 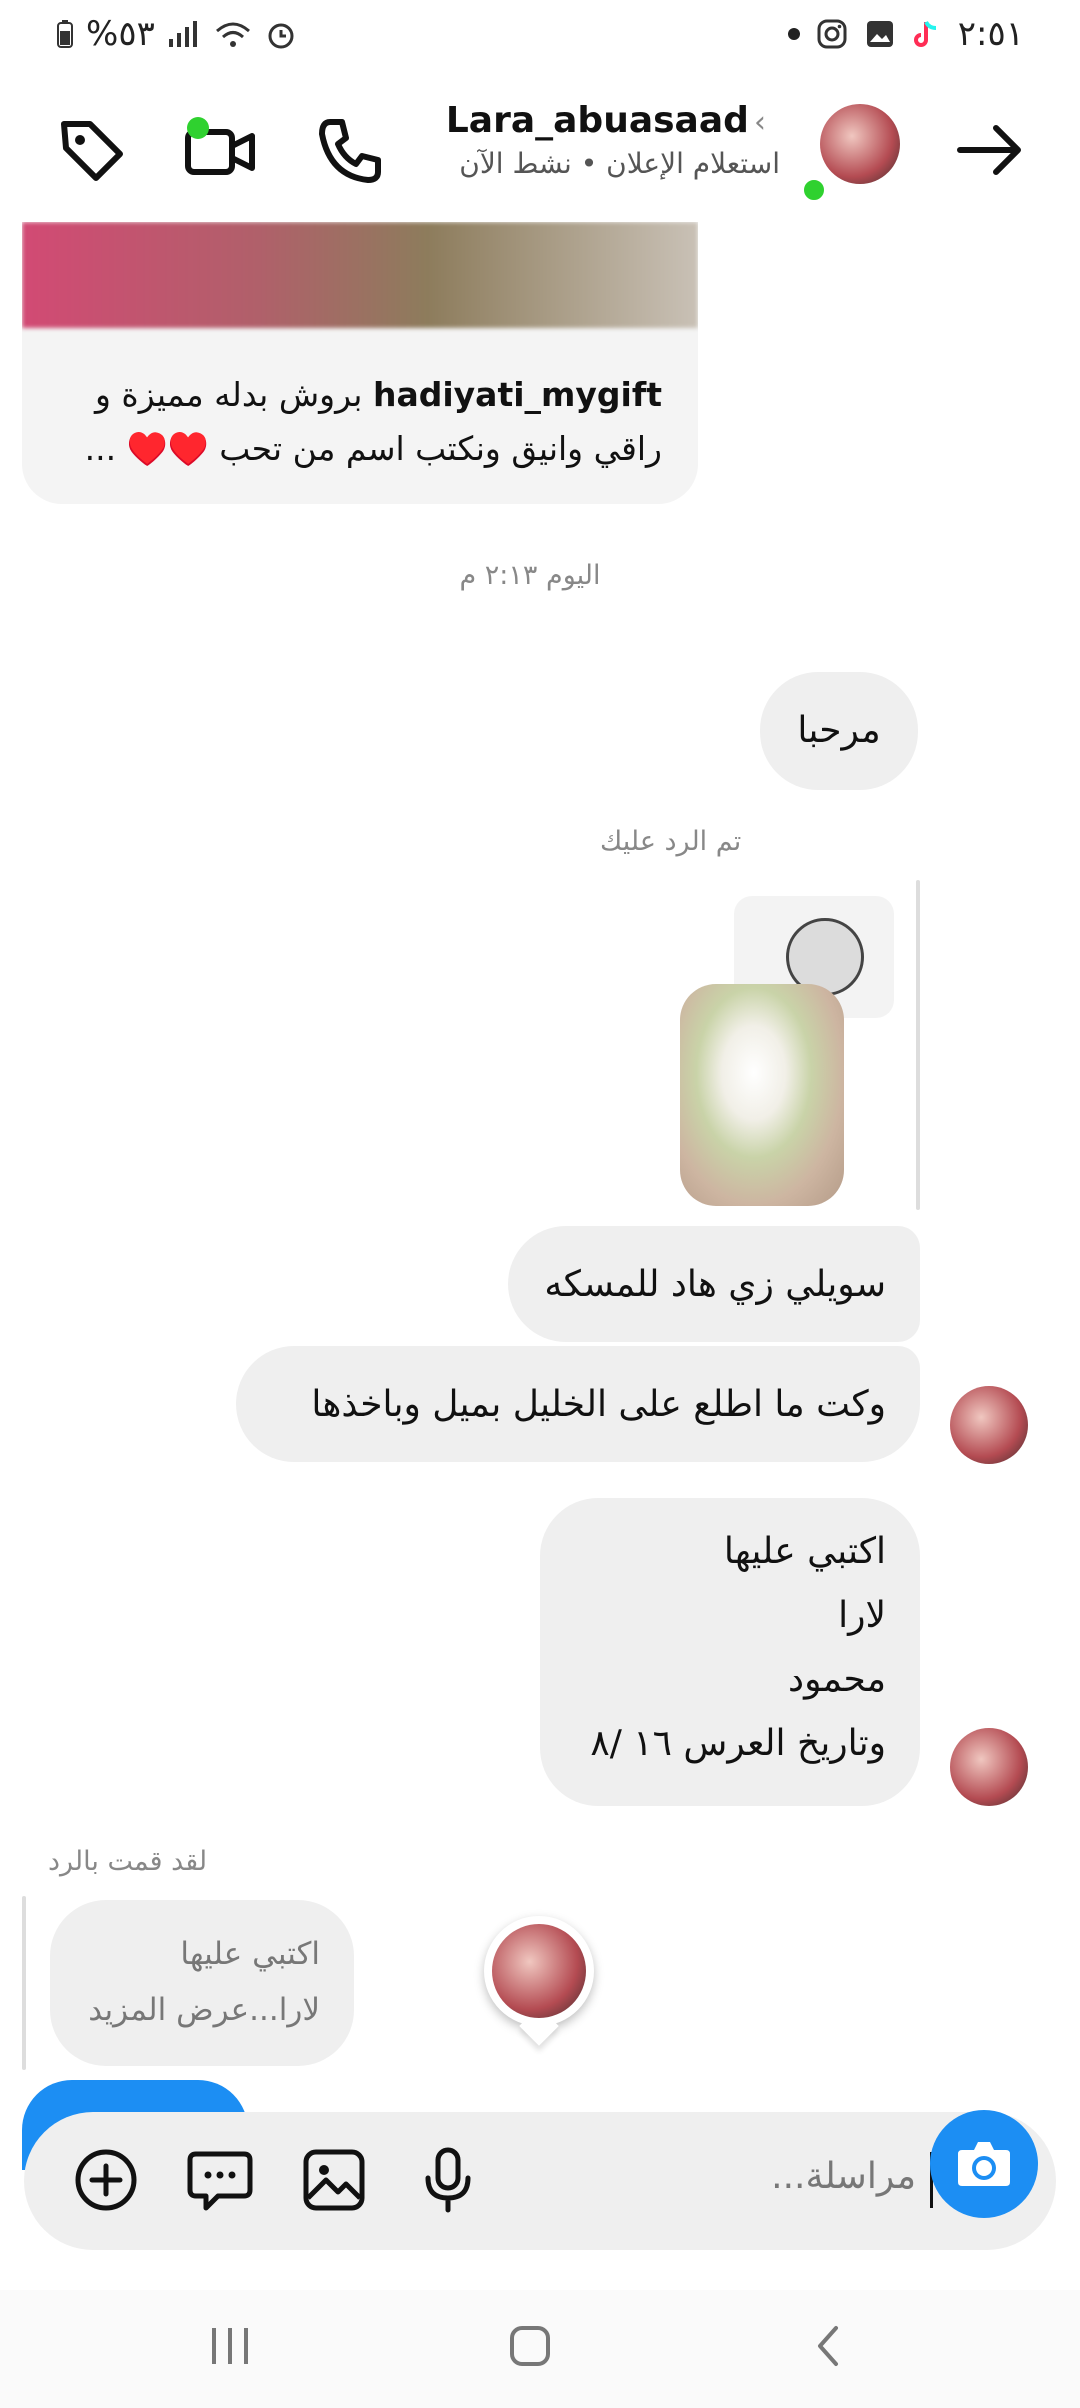 I want to click on instagram-icon, so click(x=832, y=34).